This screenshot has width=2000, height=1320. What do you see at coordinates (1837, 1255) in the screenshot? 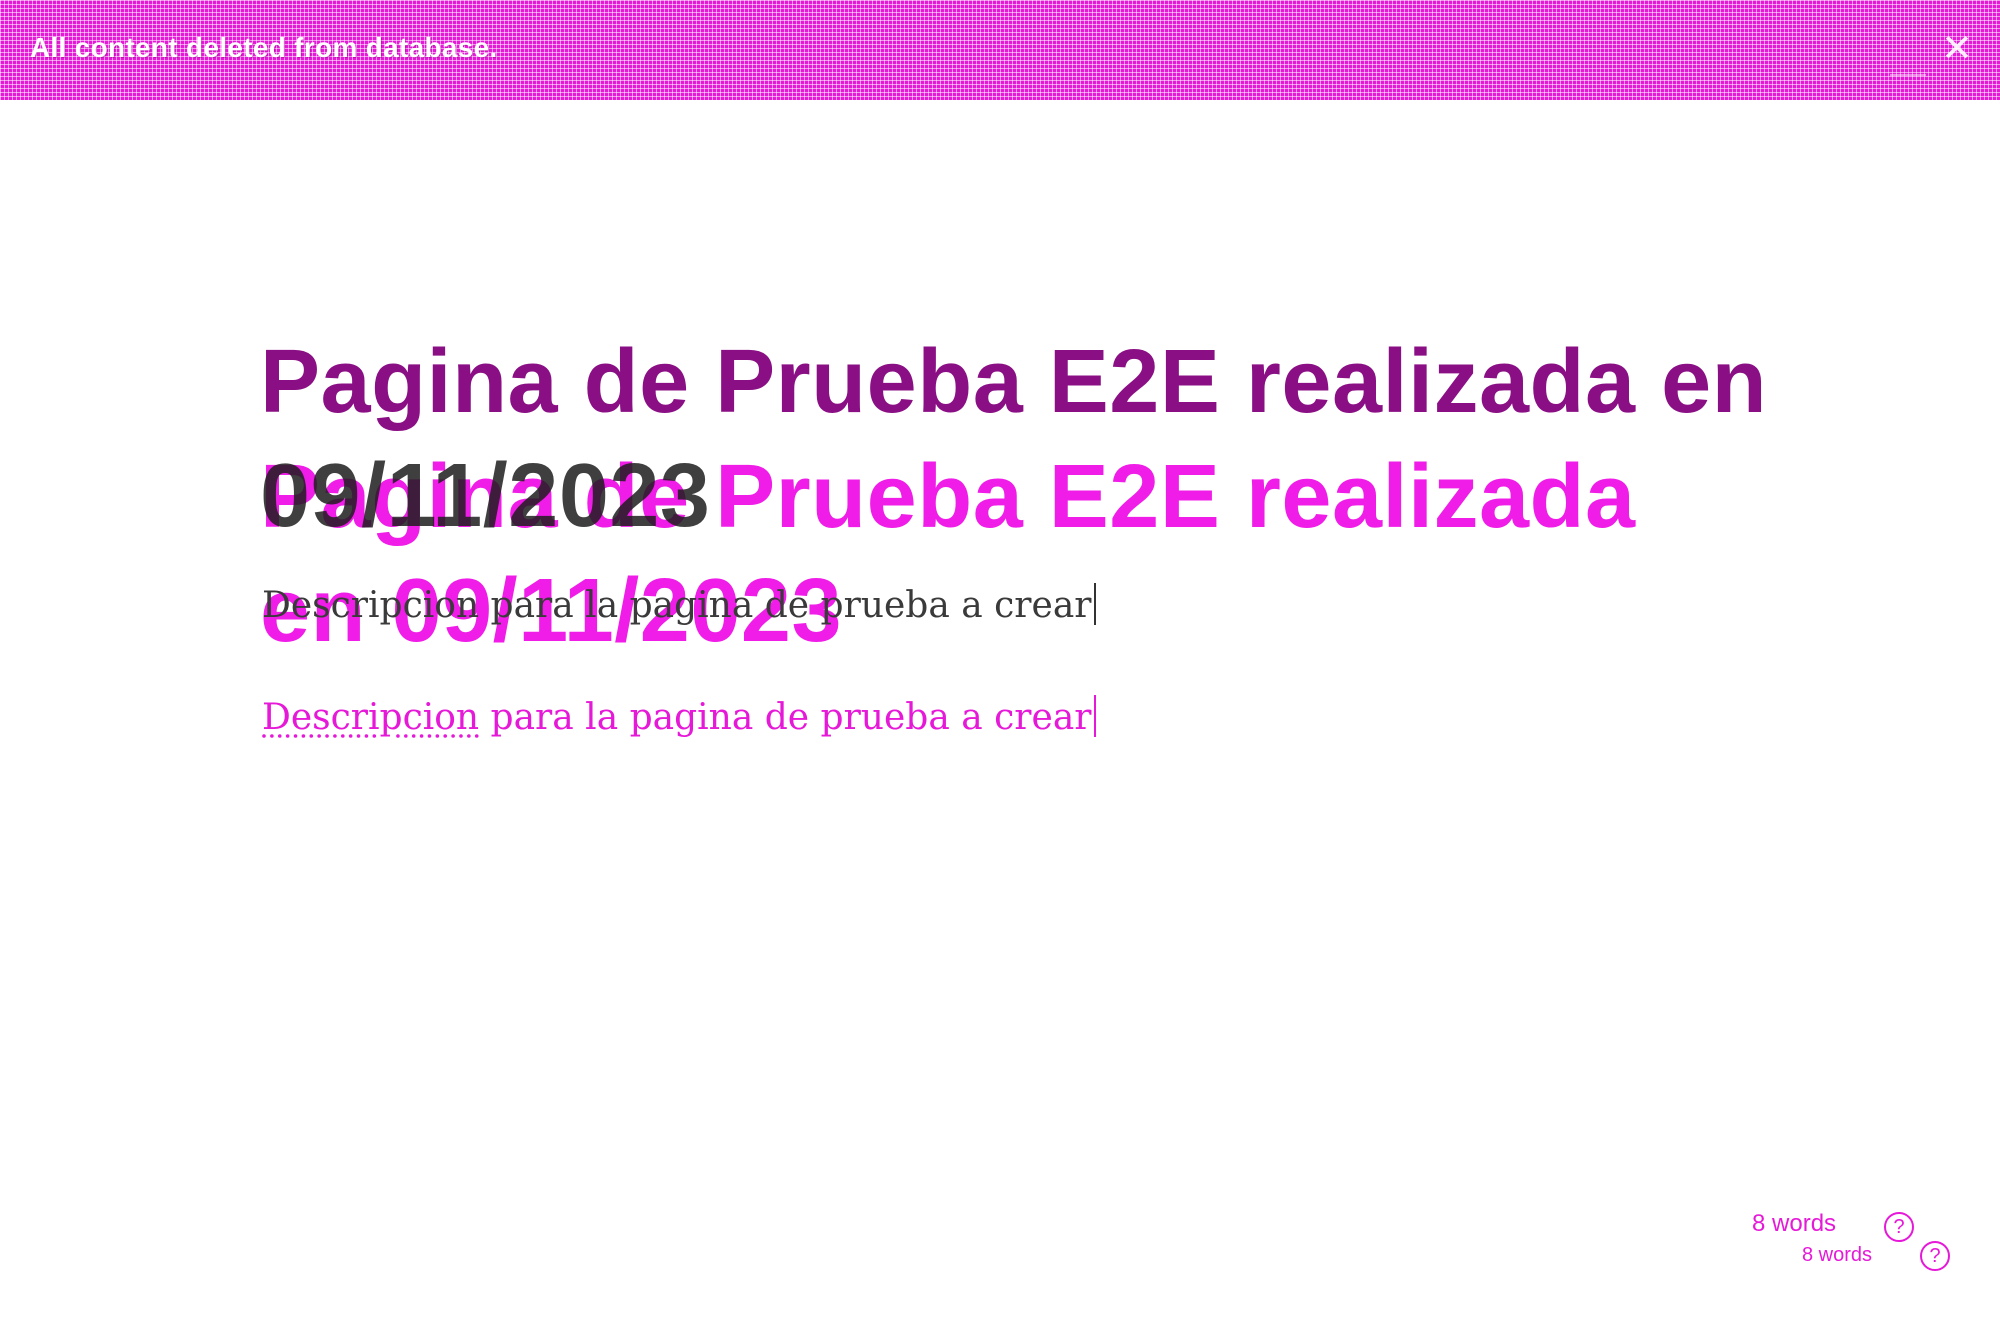
I see `word-count-ghost: 8 words` at bounding box center [1837, 1255].